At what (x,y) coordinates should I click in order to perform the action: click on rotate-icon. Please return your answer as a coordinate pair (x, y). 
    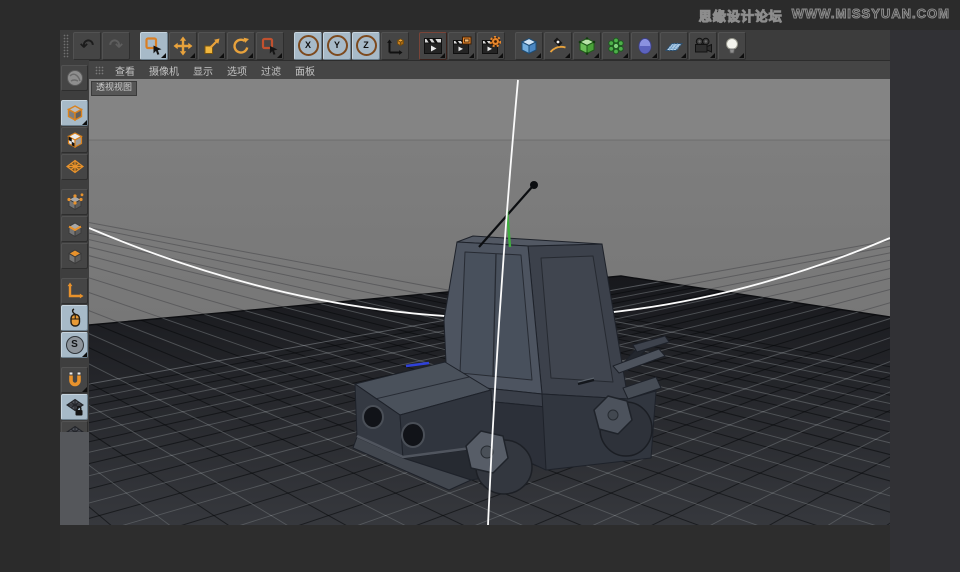
    Looking at the image, I should click on (241, 45).